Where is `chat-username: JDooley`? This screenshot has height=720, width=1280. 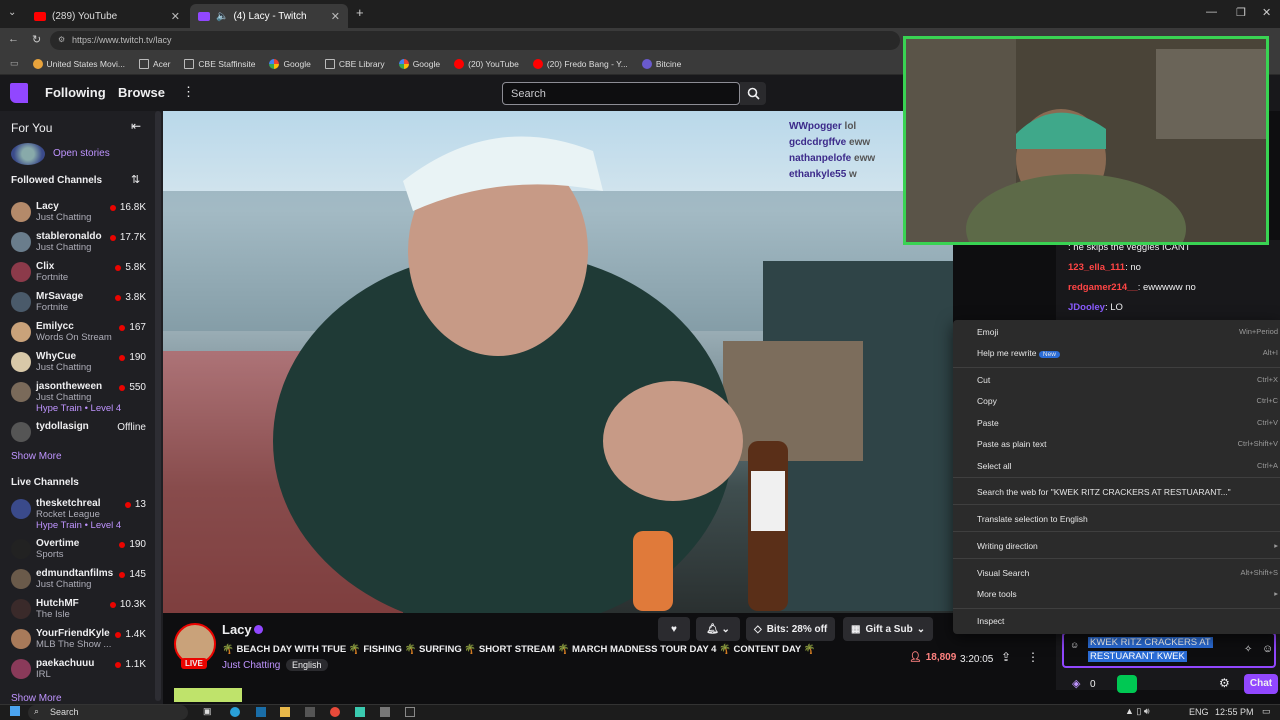 chat-username: JDooley is located at coordinates (1086, 307).